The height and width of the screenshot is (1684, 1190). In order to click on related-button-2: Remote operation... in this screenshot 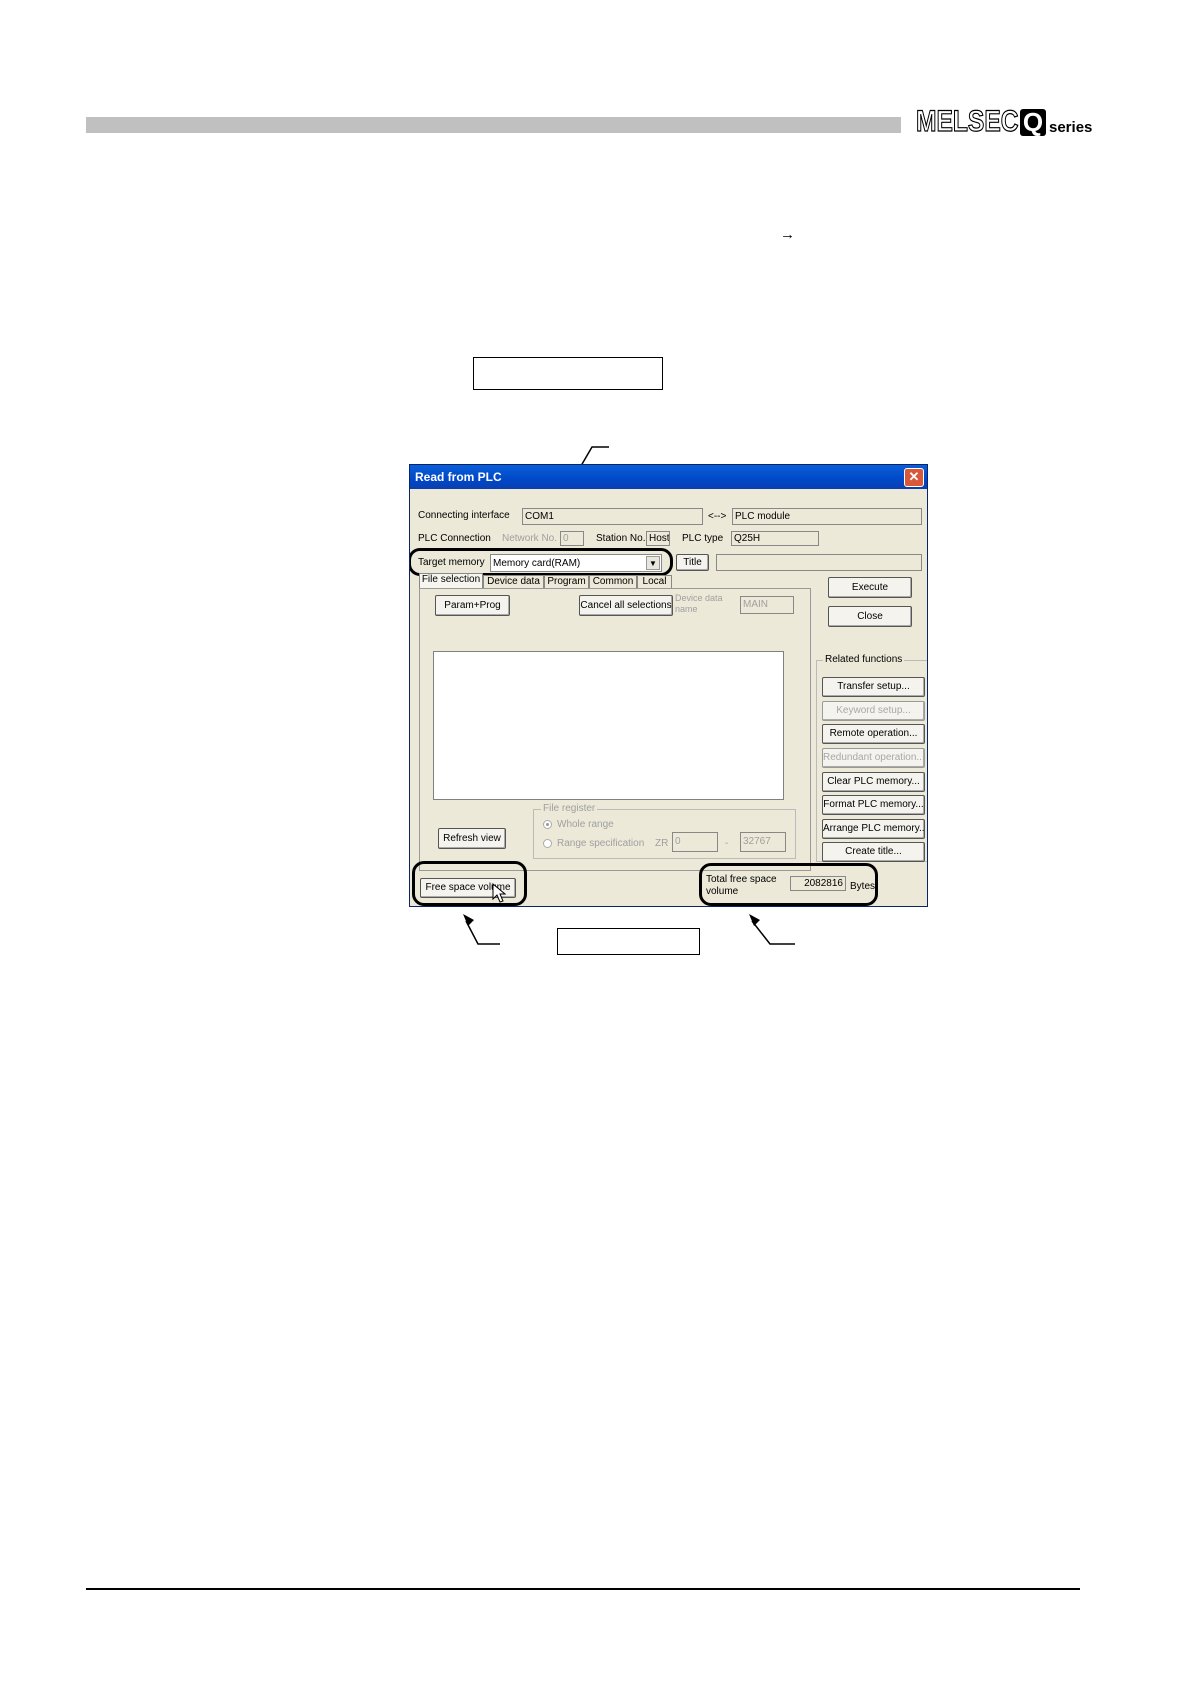, I will do `click(873, 734)`.